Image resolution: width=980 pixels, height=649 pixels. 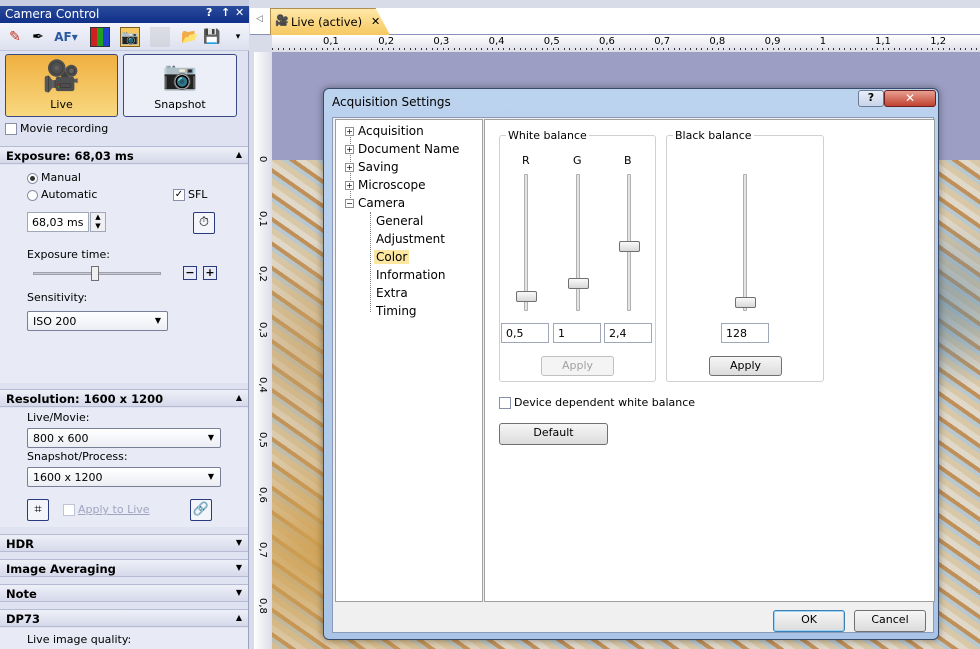 What do you see at coordinates (238, 37) in the screenshot?
I see `overflow-icon: ▾` at bounding box center [238, 37].